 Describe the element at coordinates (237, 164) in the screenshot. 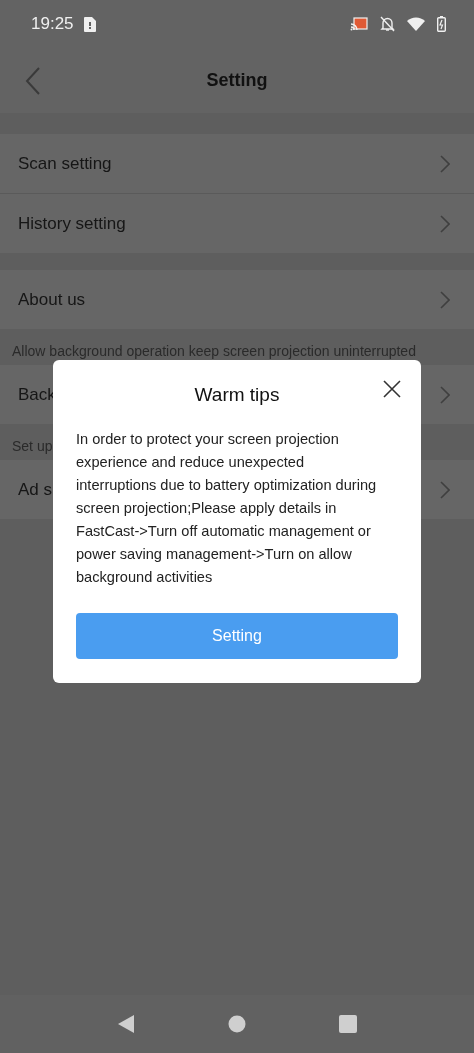

I see `settings-row: Scan setting` at that location.